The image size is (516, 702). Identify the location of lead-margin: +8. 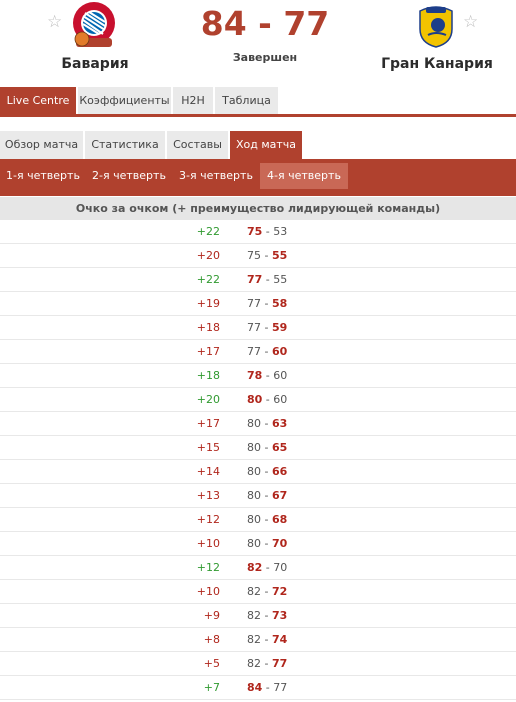
(211, 639).